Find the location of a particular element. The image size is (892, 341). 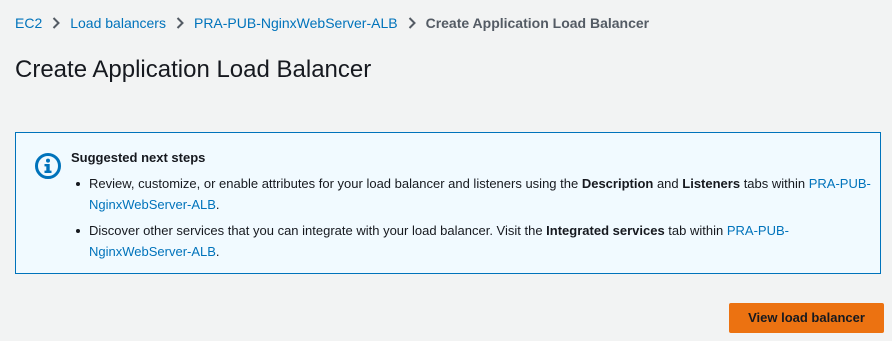

alert-text: tabs within is located at coordinates (774, 183).